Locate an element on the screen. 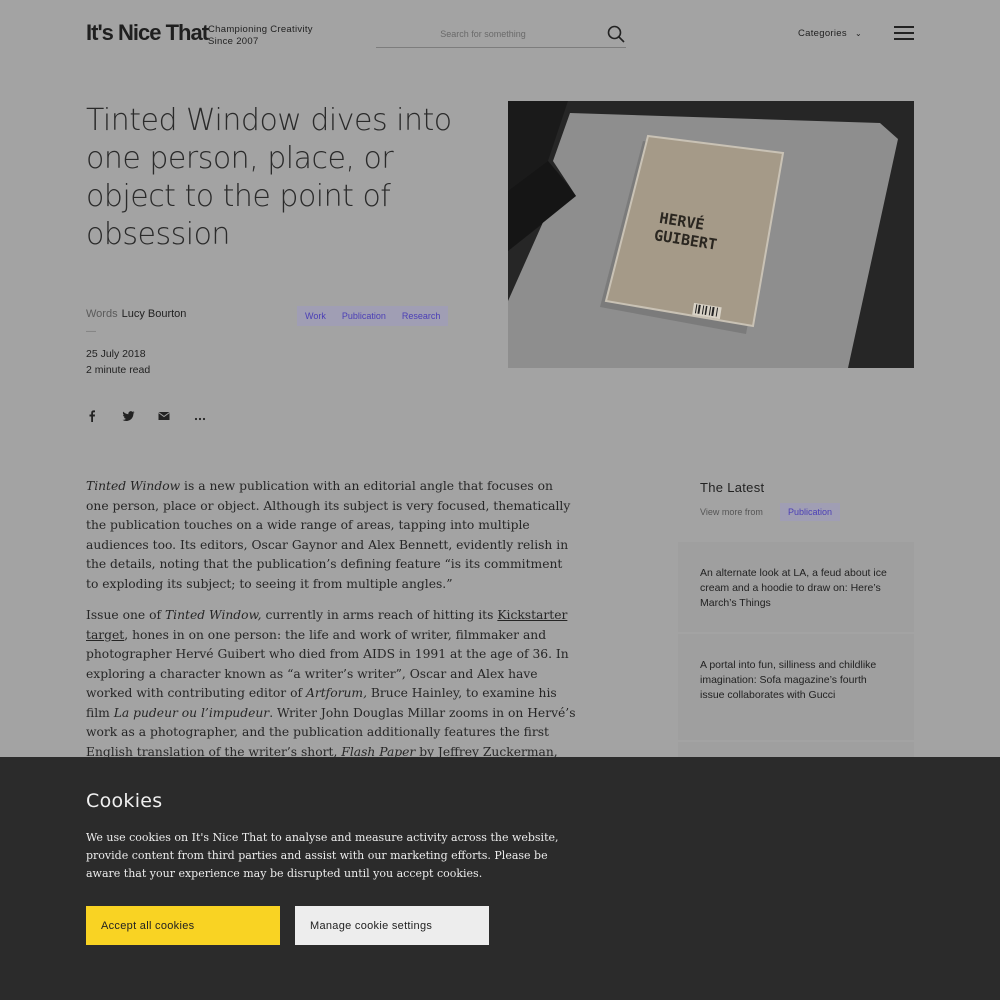  paragraph-text: Issue one of is located at coordinates (125, 615).